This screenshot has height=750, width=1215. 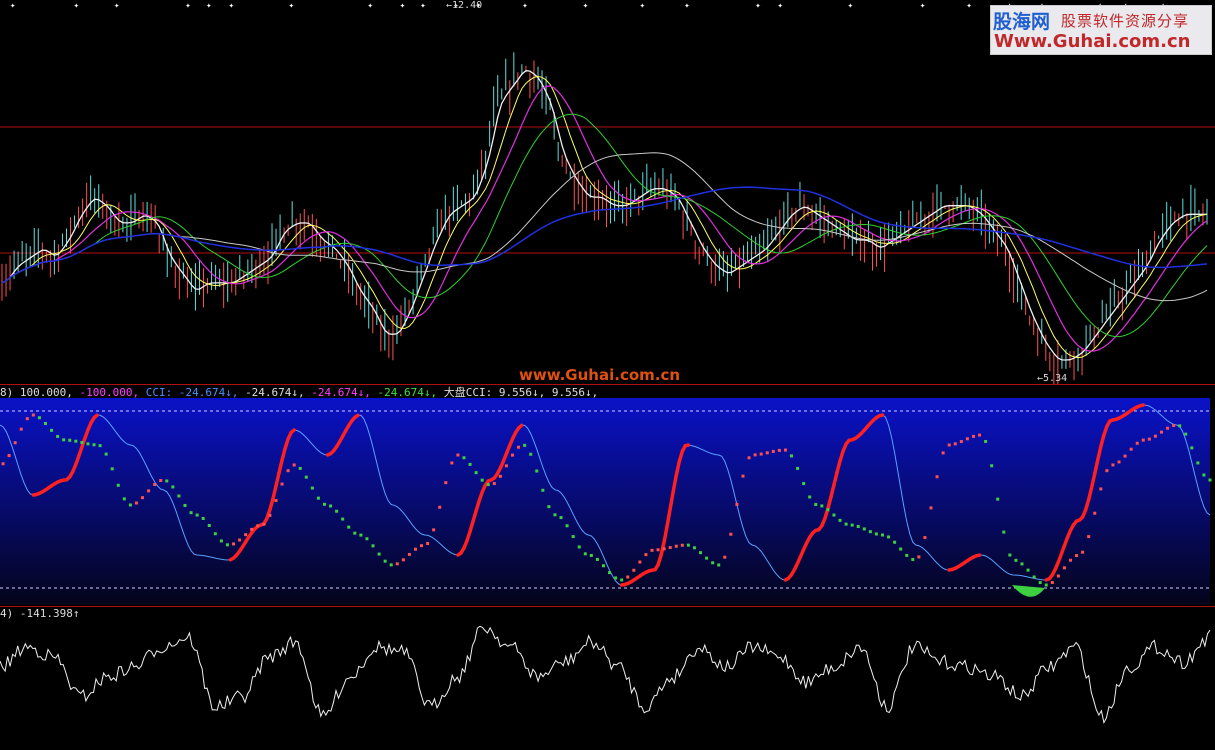 What do you see at coordinates (575, 392) in the screenshot?
I see `dapan-cci-value-2: 9.556↓,` at bounding box center [575, 392].